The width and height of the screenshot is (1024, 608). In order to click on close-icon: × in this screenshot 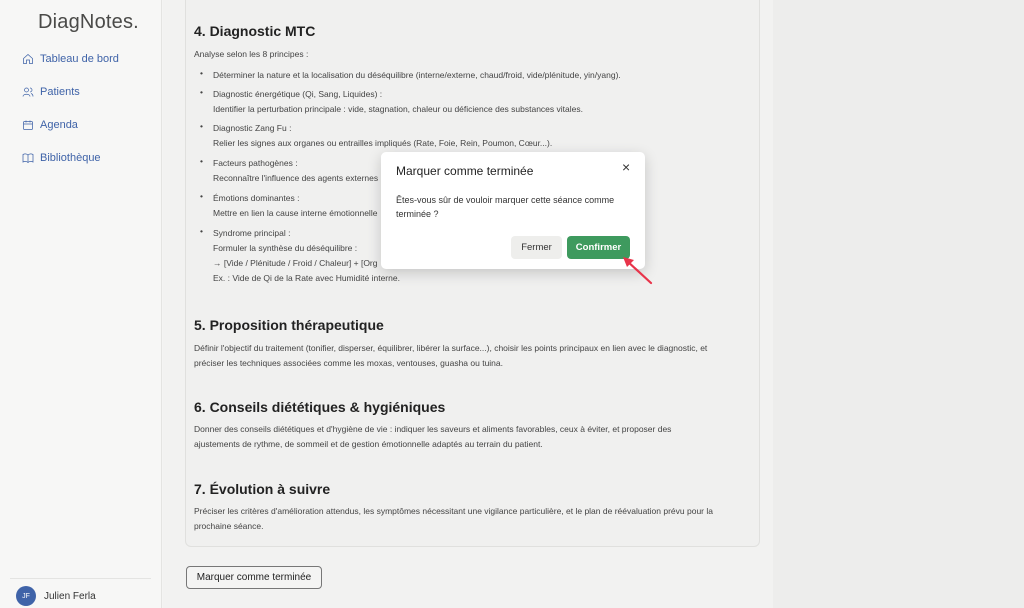, I will do `click(626, 167)`.